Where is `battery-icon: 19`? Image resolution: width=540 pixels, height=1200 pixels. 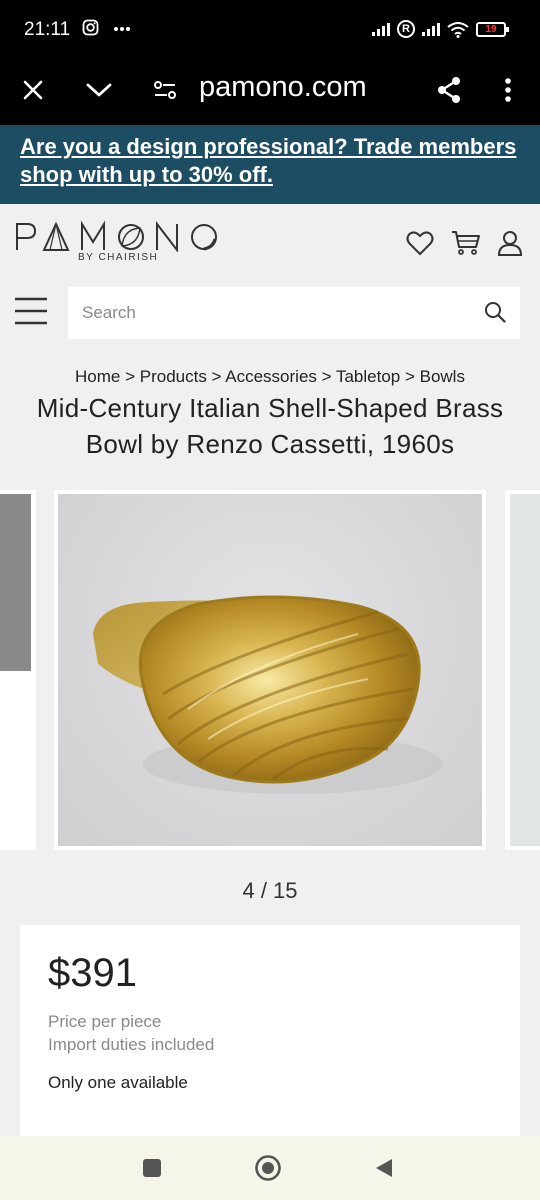 battery-icon: 19 is located at coordinates (492, 29).